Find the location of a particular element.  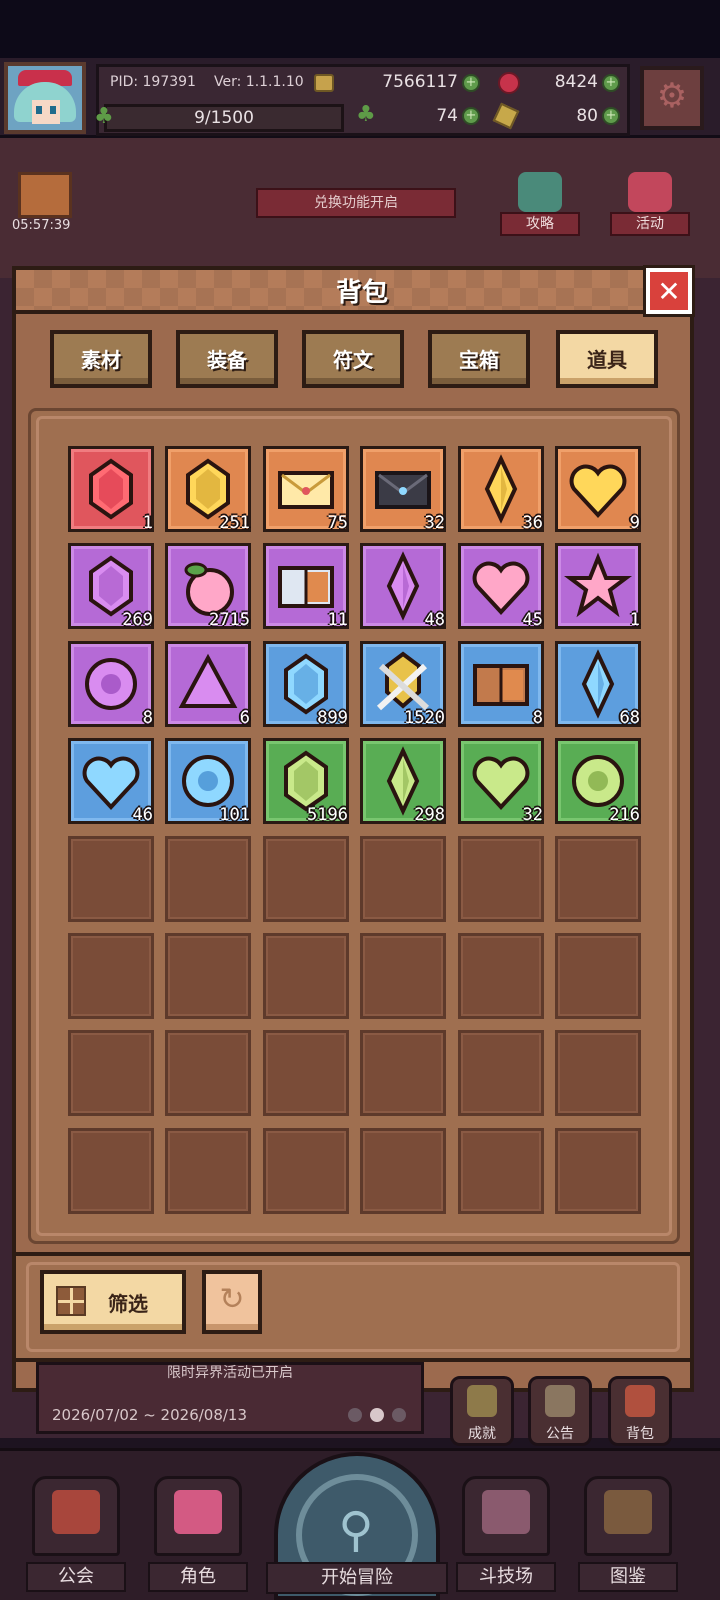

tab-runes: 符文 is located at coordinates (353, 359).